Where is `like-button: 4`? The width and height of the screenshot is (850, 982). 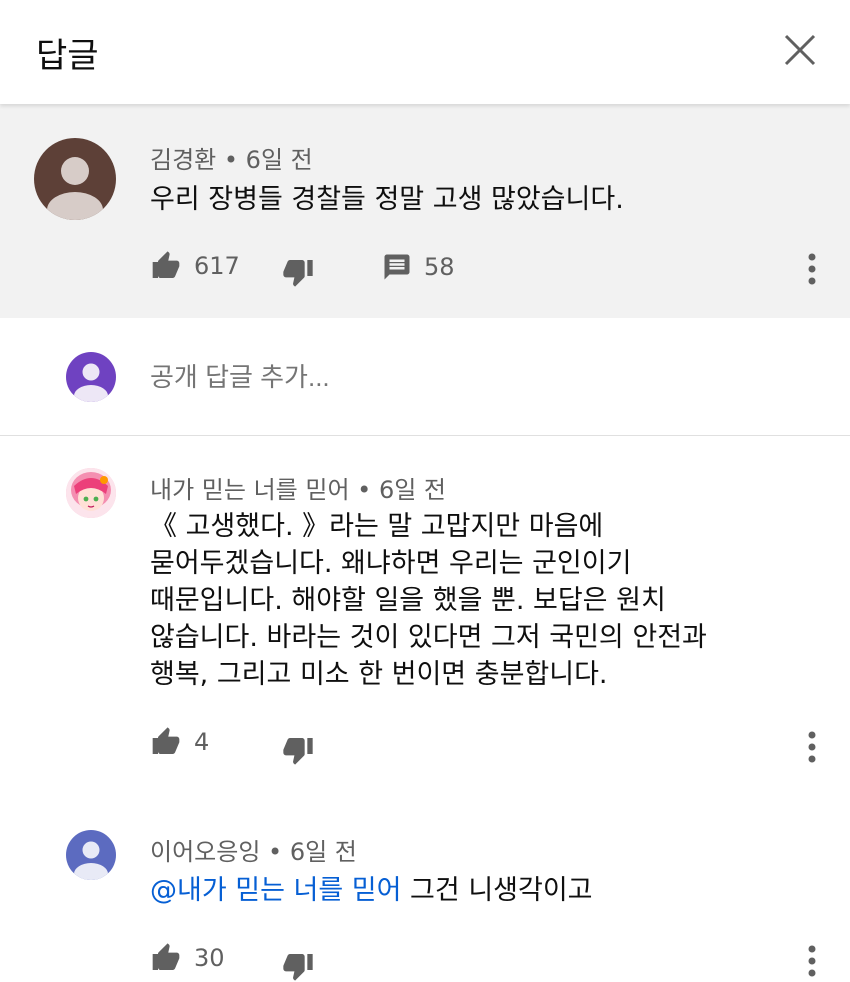
like-button: 4 is located at coordinates (179, 742).